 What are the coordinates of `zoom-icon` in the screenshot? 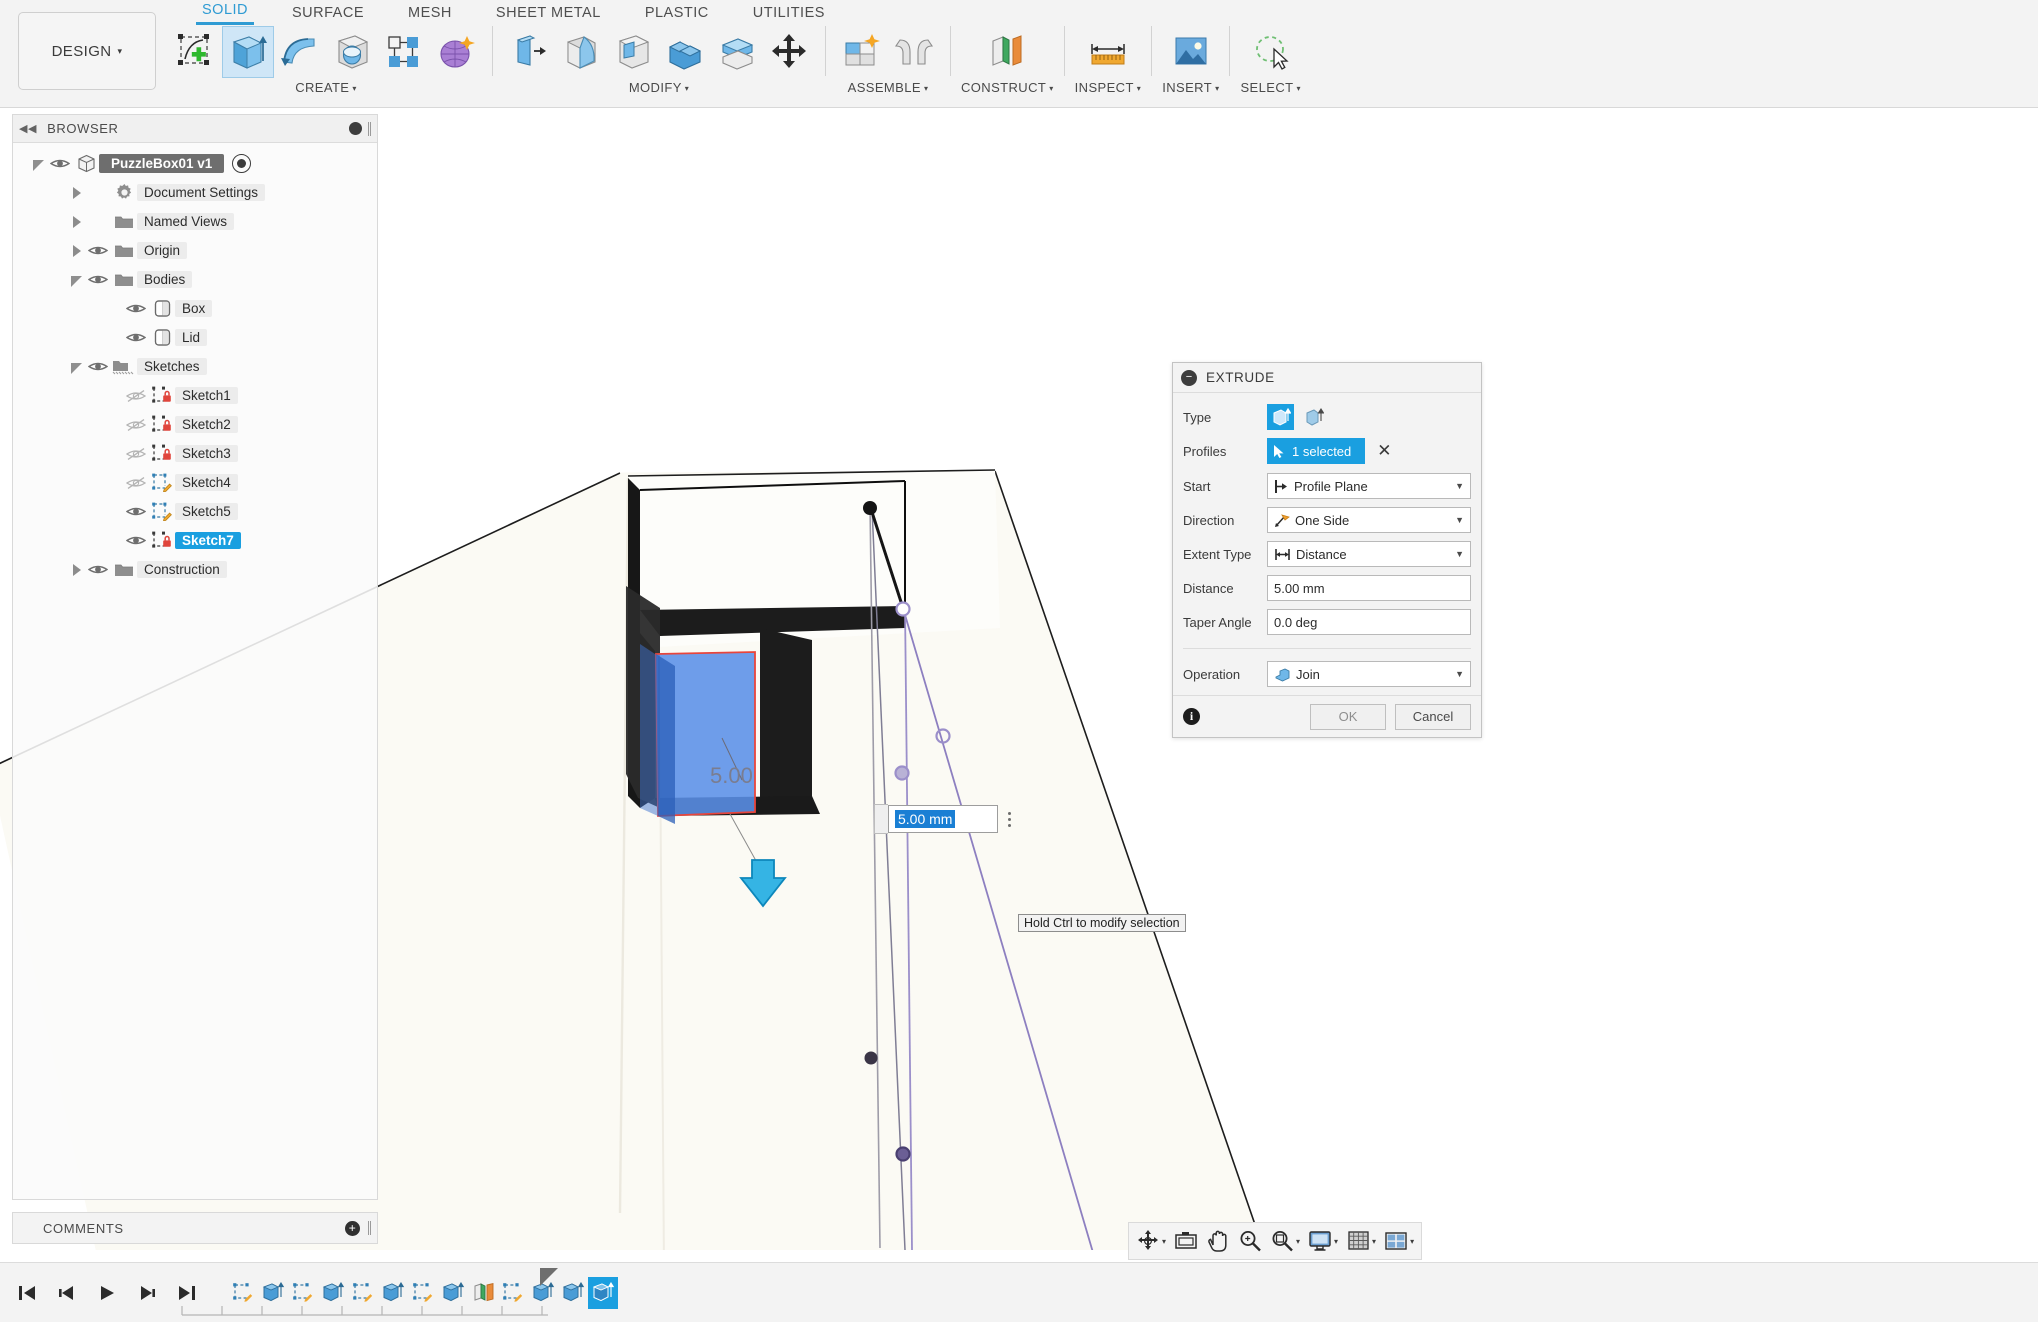 It's located at (1250, 1241).